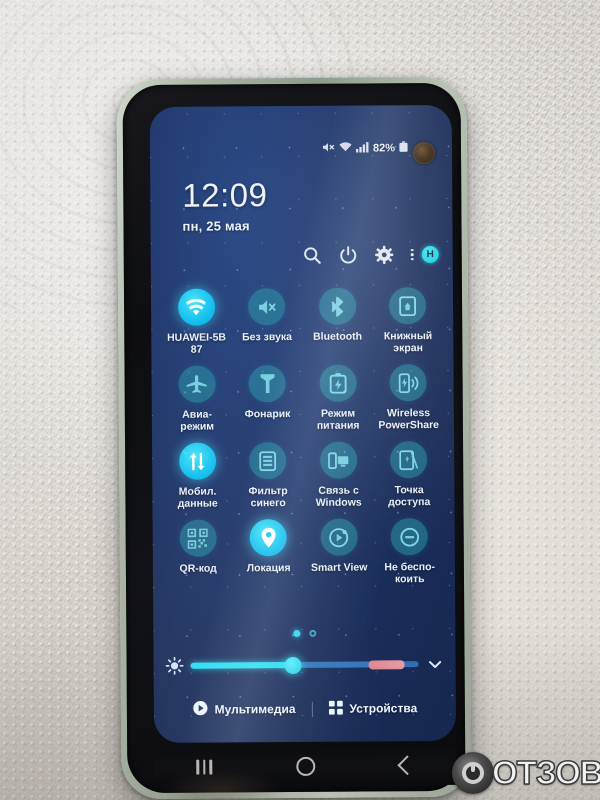 Image resolution: width=600 pixels, height=800 pixels. Describe the element at coordinates (197, 497) in the screenshot. I see `tile-label: Мобил. данные` at that location.